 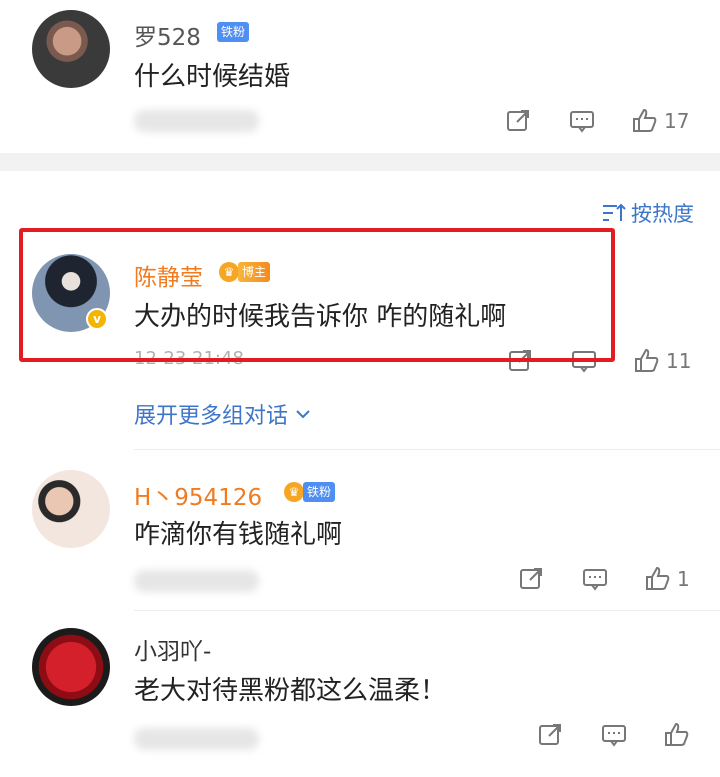 What do you see at coordinates (189, 358) in the screenshot?
I see `comment-timestamp: 12-23 21:48` at bounding box center [189, 358].